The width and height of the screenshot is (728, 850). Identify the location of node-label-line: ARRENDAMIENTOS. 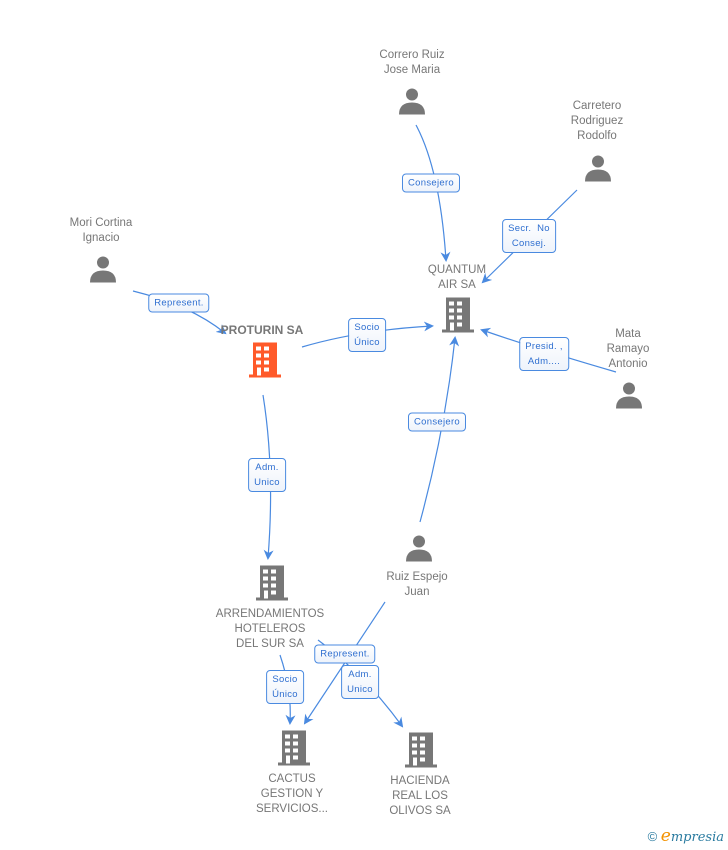
(270, 614).